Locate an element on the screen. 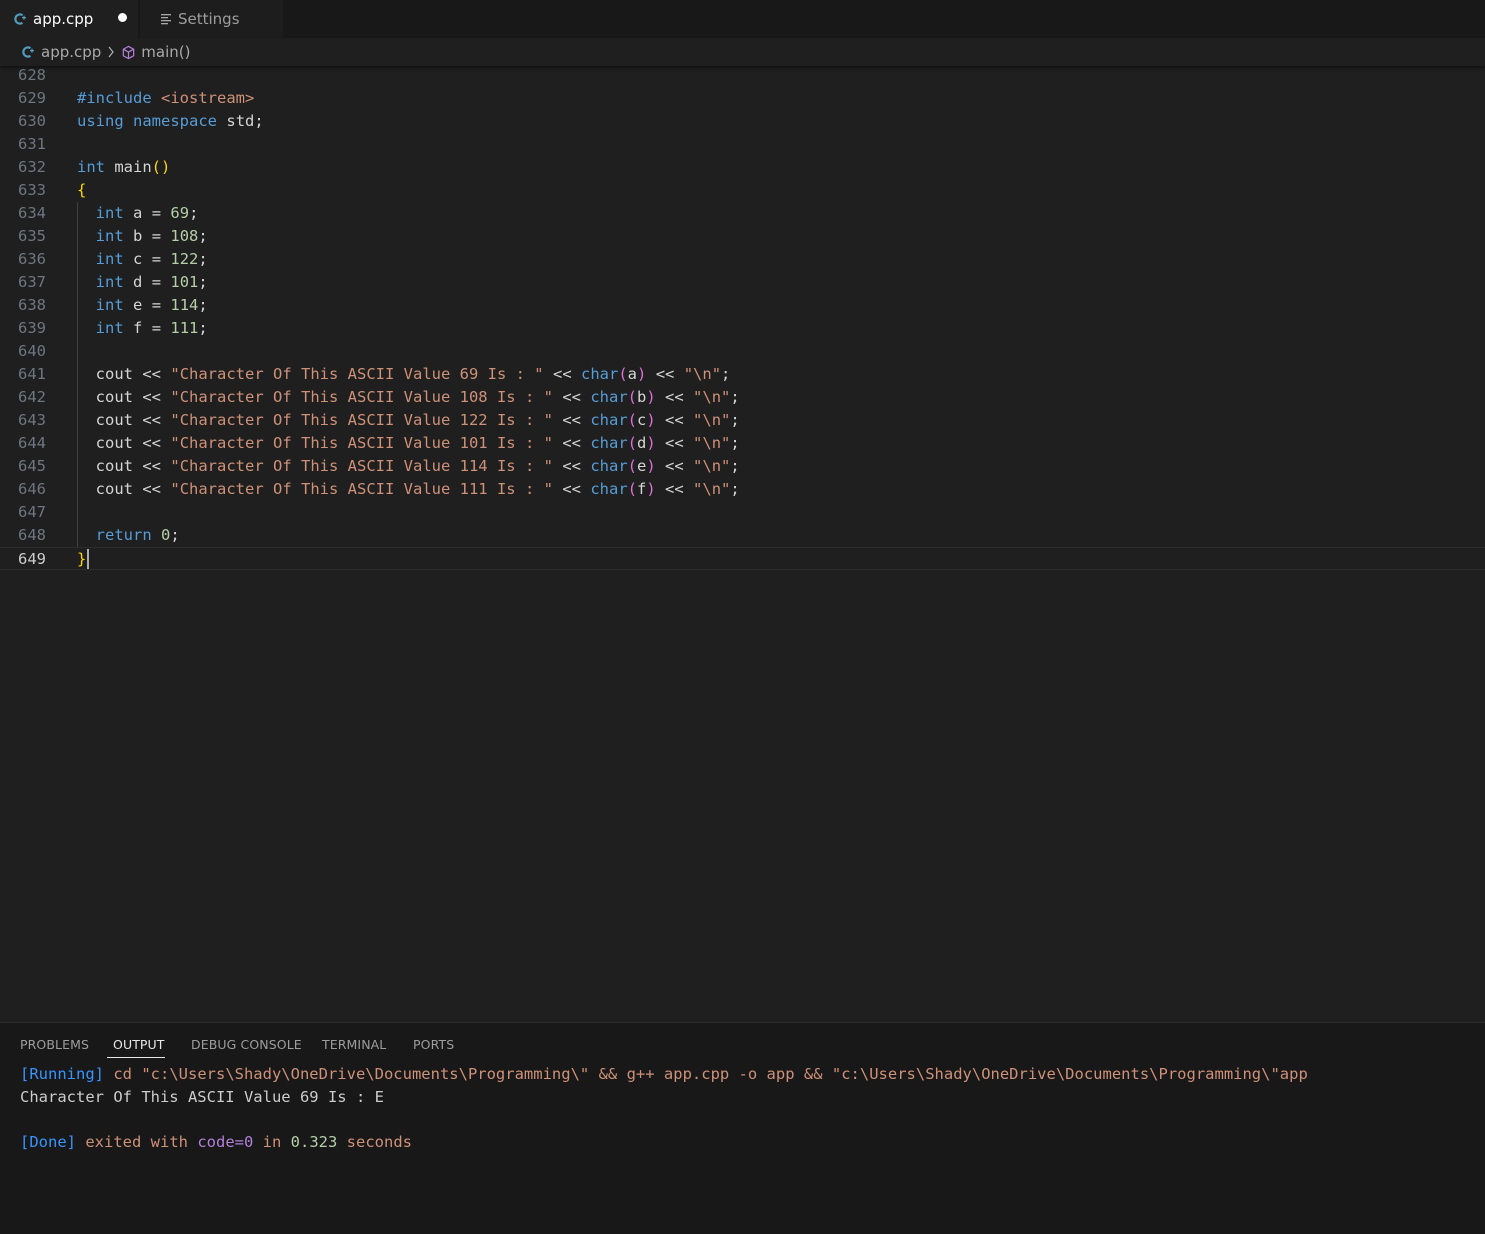 The width and height of the screenshot is (1485, 1234). code-line: 635 int b = 108; is located at coordinates (742, 236).